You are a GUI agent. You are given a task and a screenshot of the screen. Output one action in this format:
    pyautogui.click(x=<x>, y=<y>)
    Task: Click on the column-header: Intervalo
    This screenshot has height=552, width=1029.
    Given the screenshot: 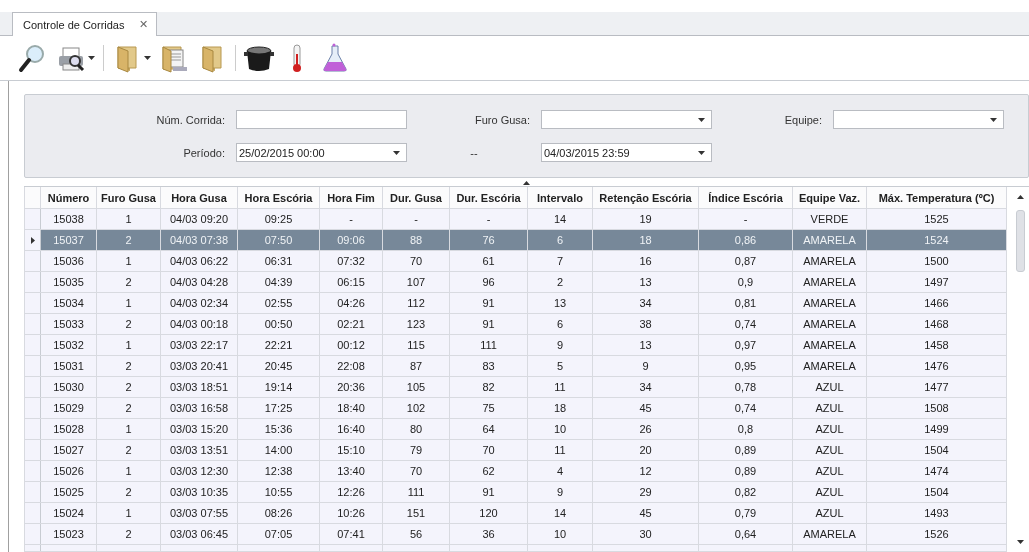 What is the action you would take?
    pyautogui.click(x=560, y=198)
    